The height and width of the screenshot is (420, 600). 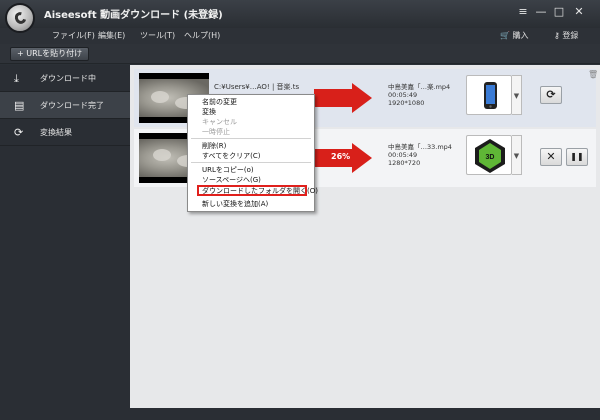 What do you see at coordinates (406, 103) in the screenshot?
I see `output-resolution: 1920*1080` at bounding box center [406, 103].